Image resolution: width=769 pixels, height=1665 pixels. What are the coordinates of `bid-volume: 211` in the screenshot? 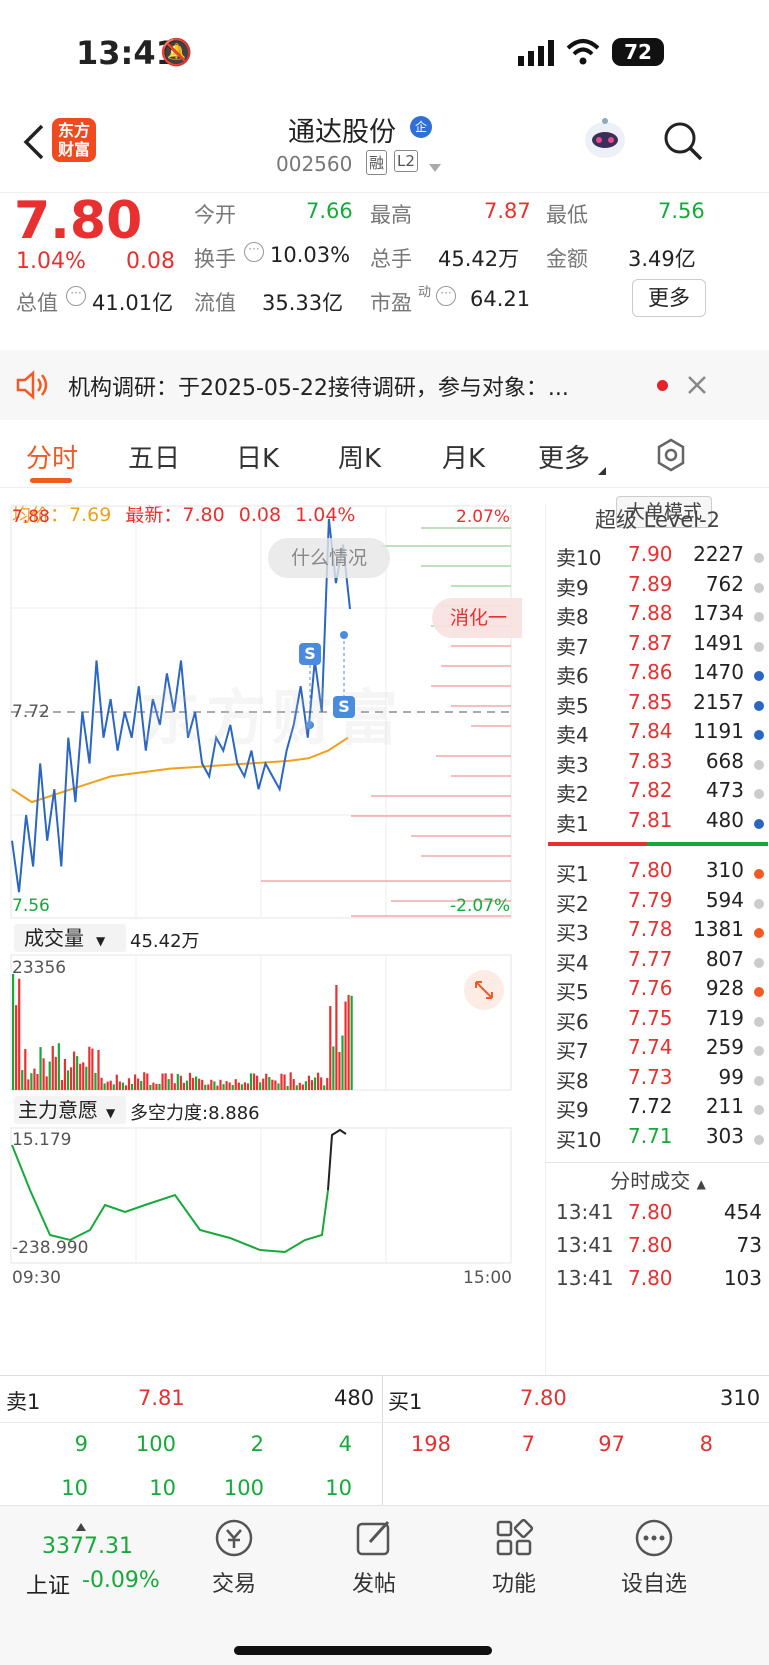 It's located at (725, 1106).